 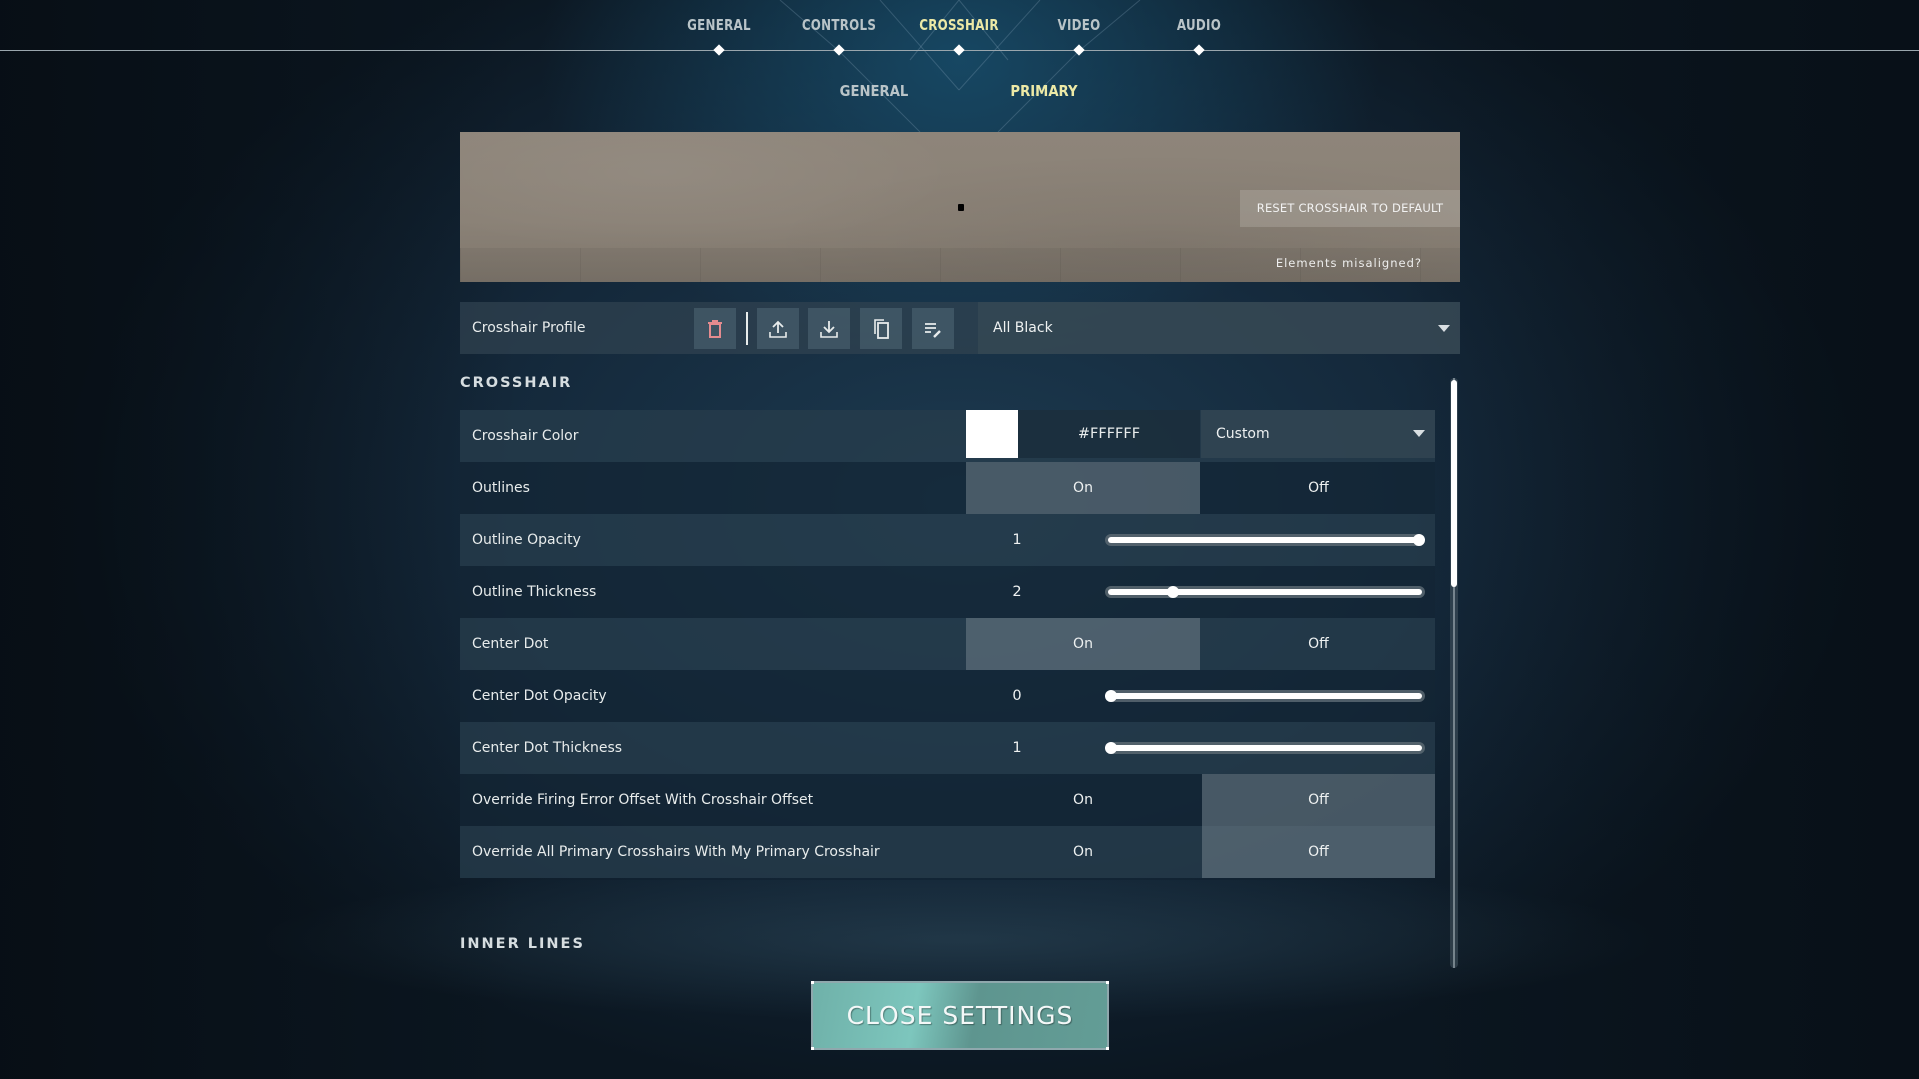 What do you see at coordinates (516, 383) in the screenshot?
I see `section-header-crosshair: CROSSHAIR` at bounding box center [516, 383].